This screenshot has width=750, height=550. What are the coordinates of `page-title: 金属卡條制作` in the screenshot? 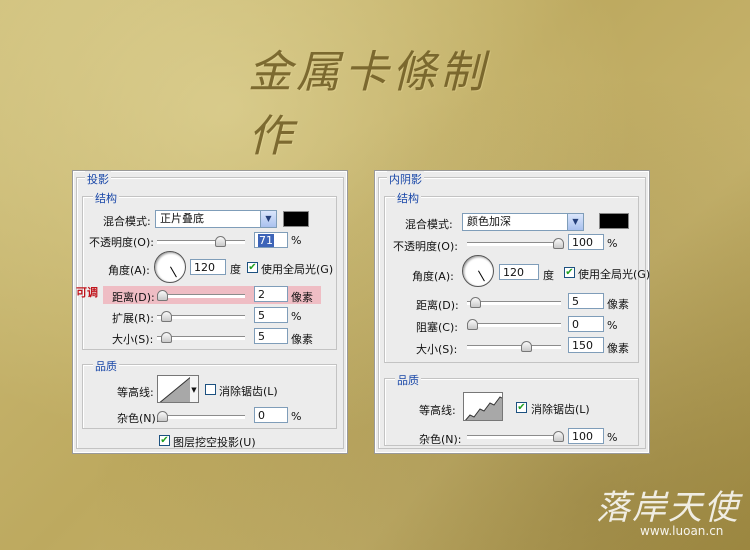 It's located at (368, 104).